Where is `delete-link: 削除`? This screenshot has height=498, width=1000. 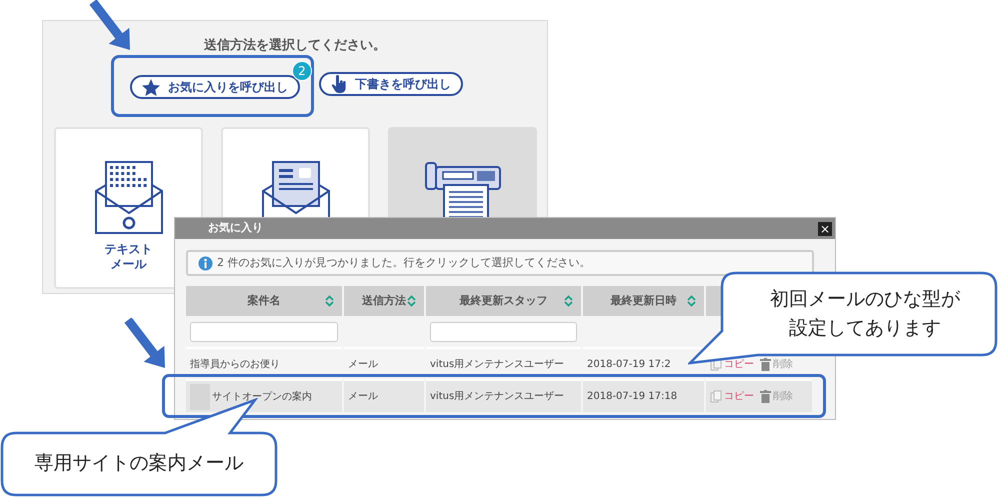
delete-link: 削除 is located at coordinates (776, 364).